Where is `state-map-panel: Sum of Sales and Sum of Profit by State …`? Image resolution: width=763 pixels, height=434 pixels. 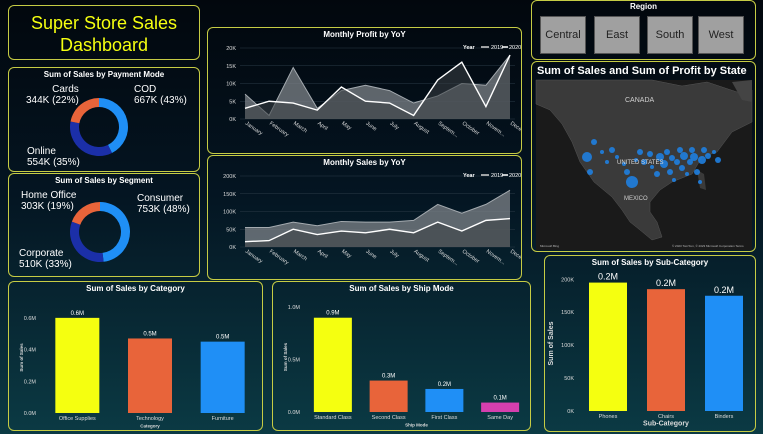
state-map-panel: Sum of Sales and Sum of Profit by State … is located at coordinates (643, 156).